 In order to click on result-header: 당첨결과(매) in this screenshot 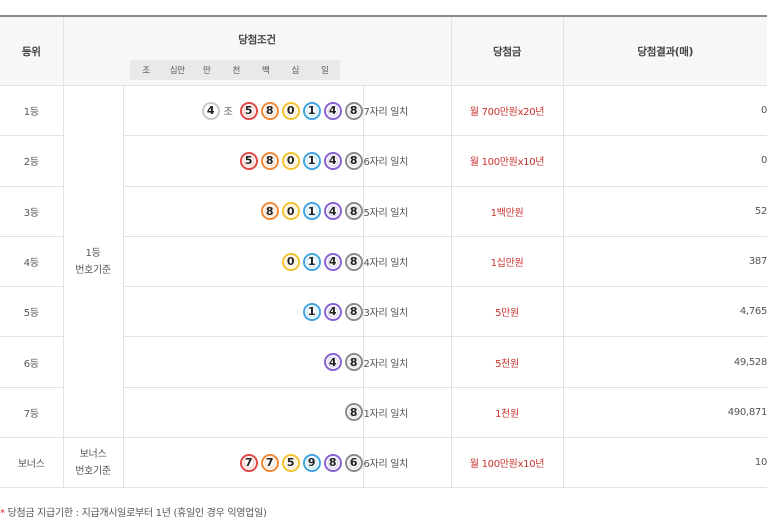, I will do `click(665, 51)`.